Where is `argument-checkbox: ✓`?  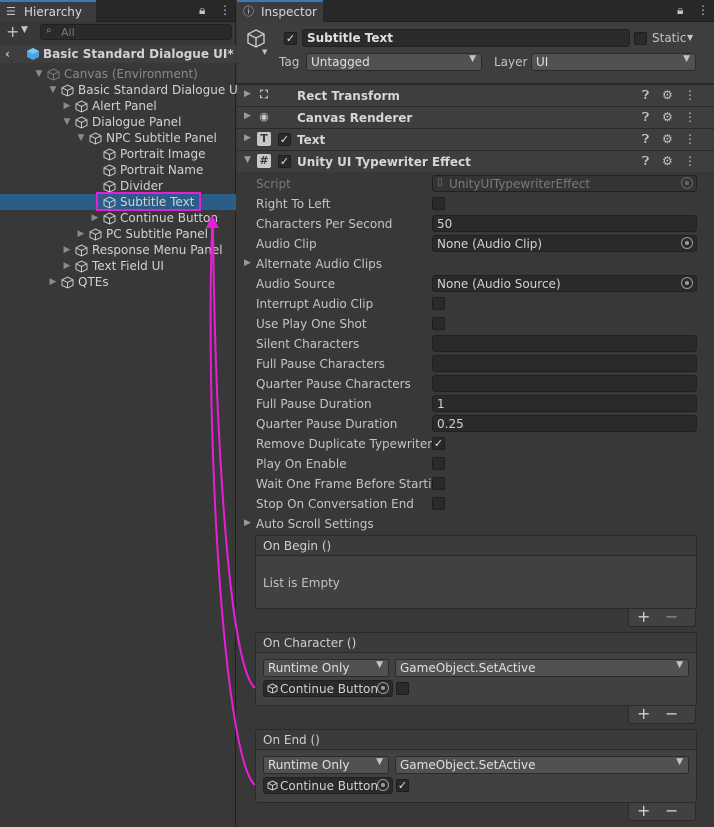
argument-checkbox: ✓ is located at coordinates (402, 785).